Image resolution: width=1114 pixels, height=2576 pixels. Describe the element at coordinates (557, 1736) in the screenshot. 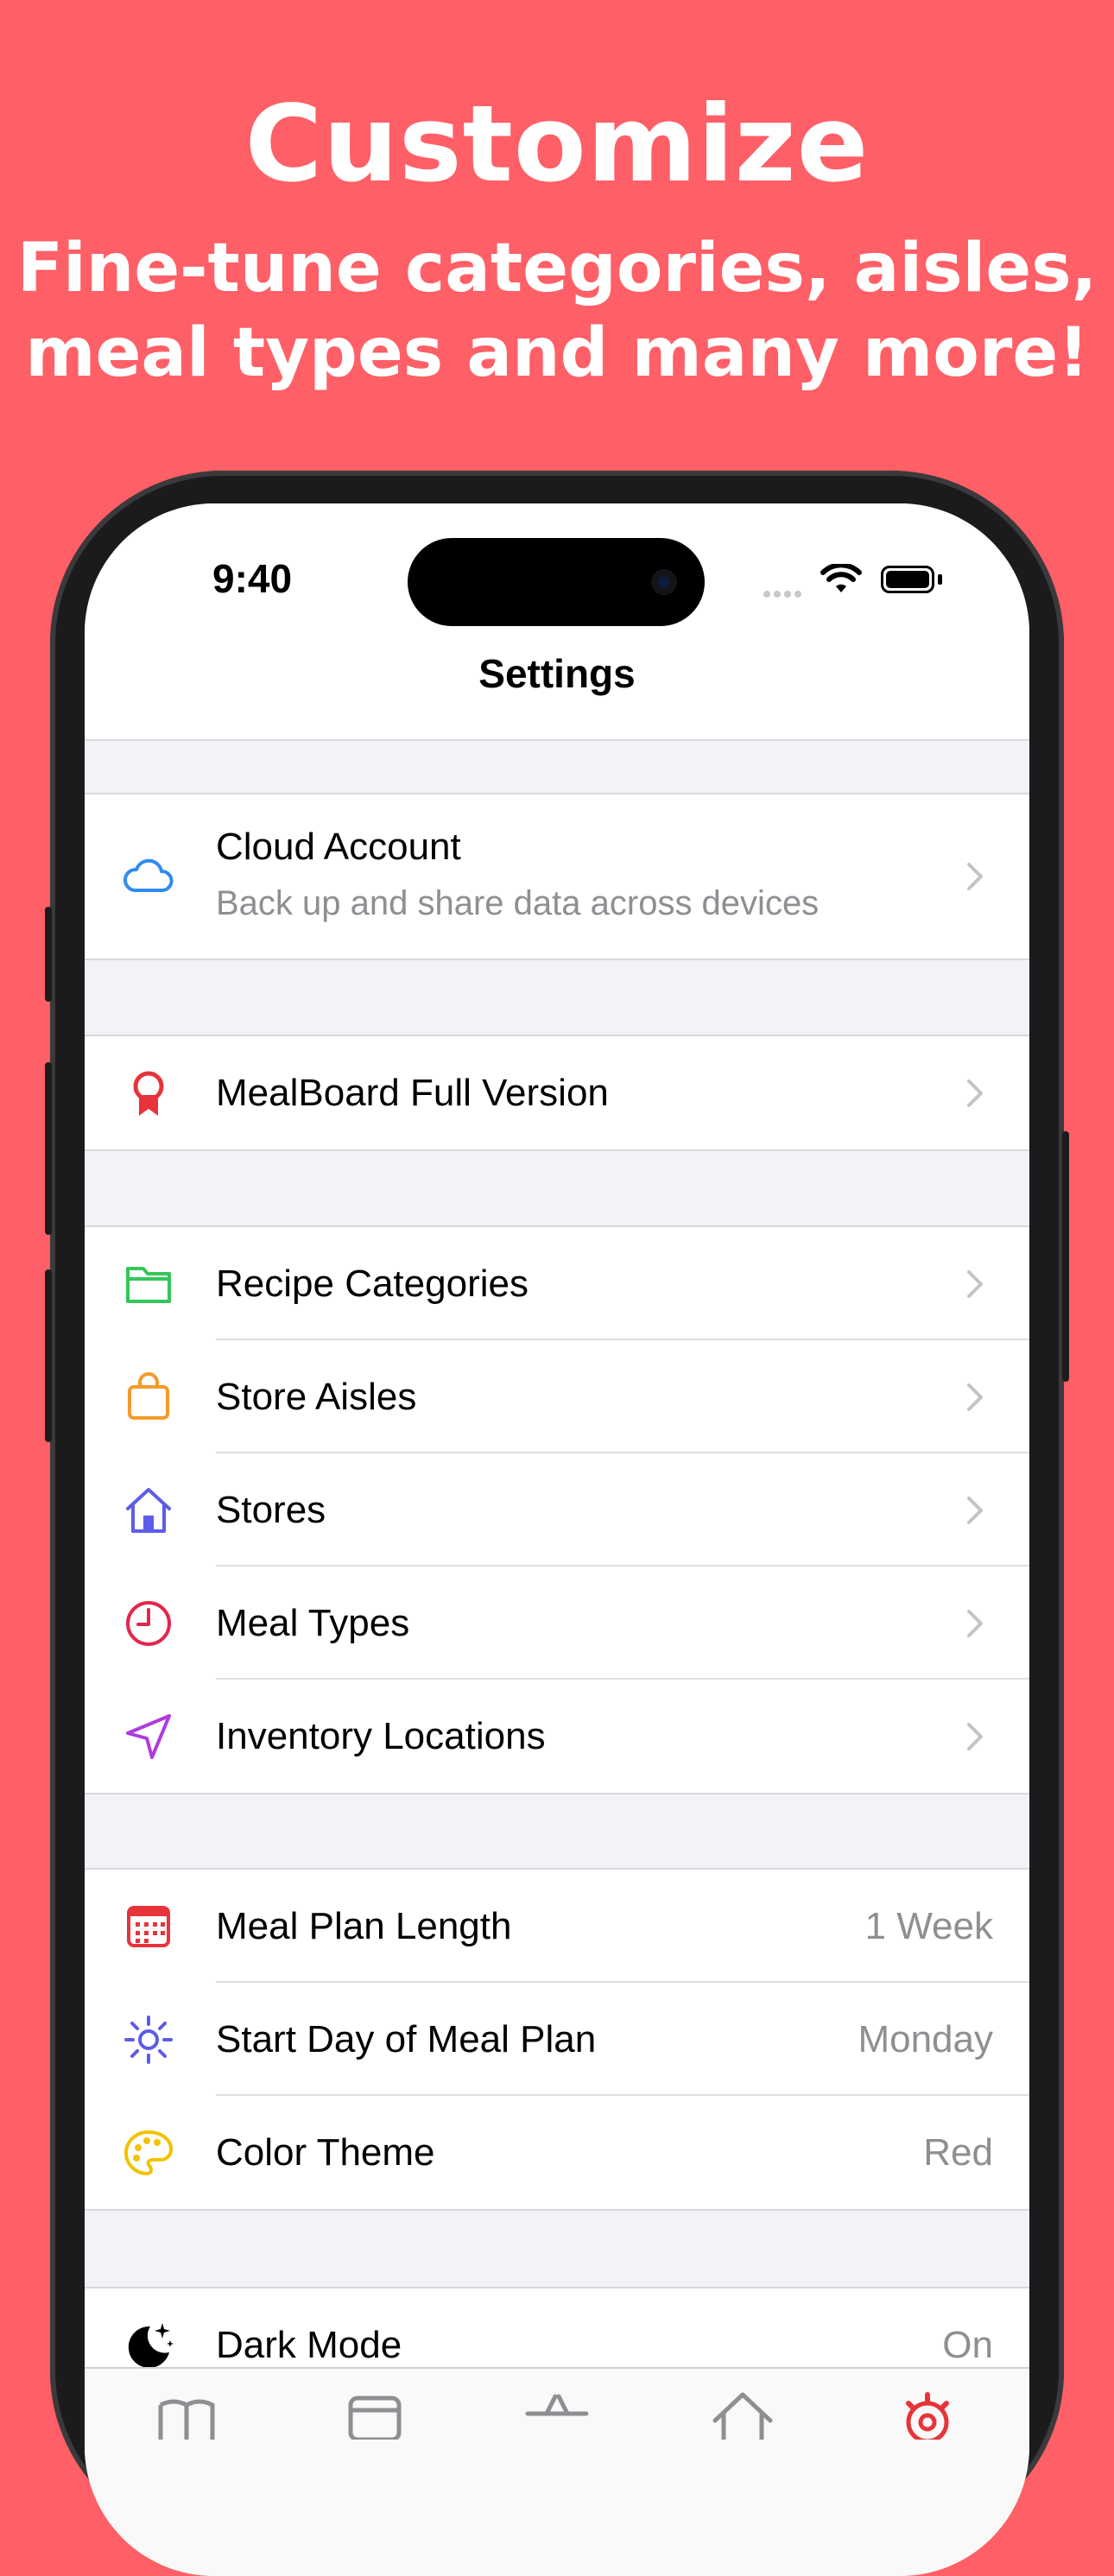

I see `inventory-locations-row: Inventory Locations` at that location.